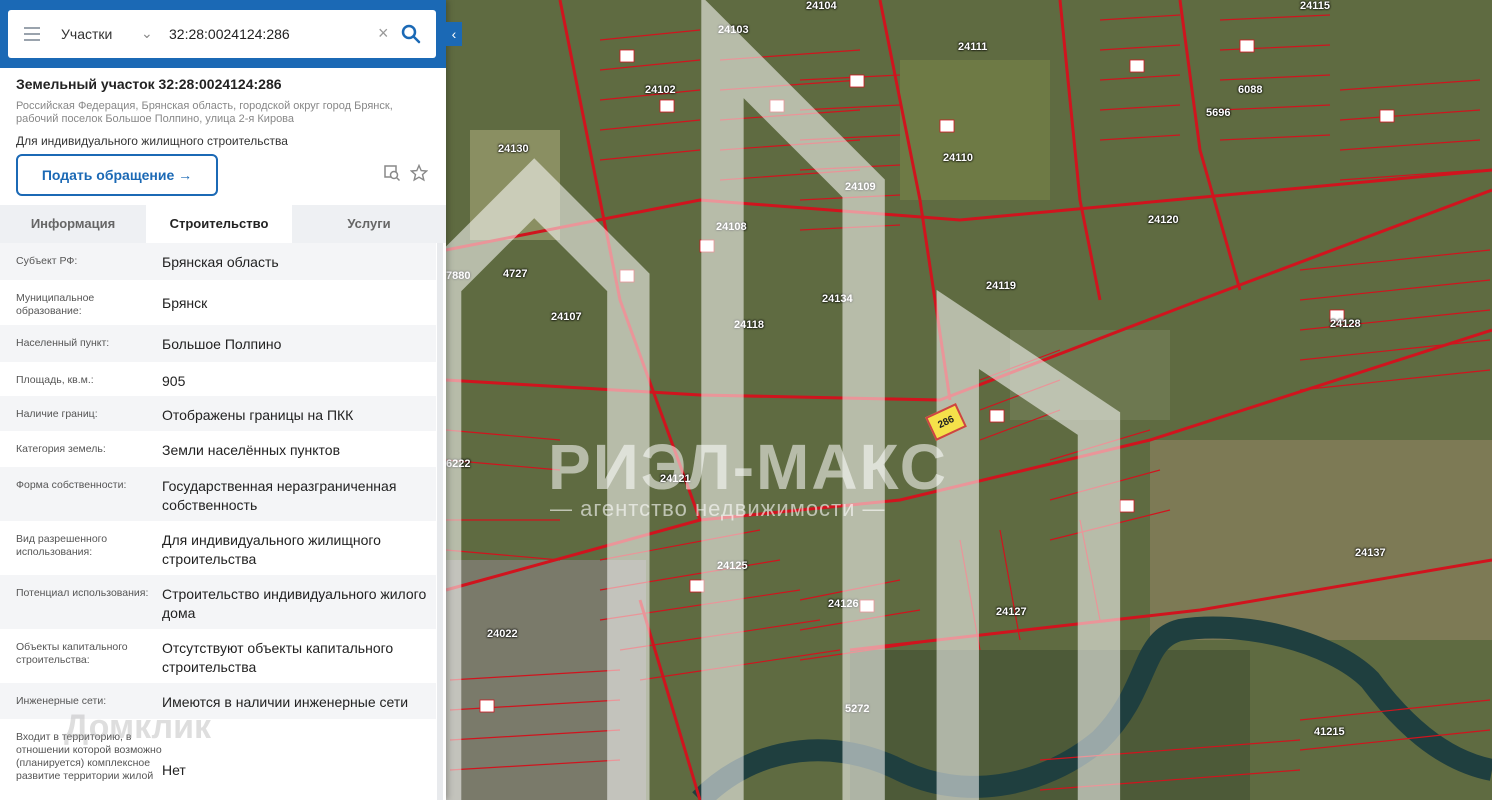 The height and width of the screenshot is (800, 1492). What do you see at coordinates (369, 224) in the screenshot?
I see `tab-services: Услуги` at bounding box center [369, 224].